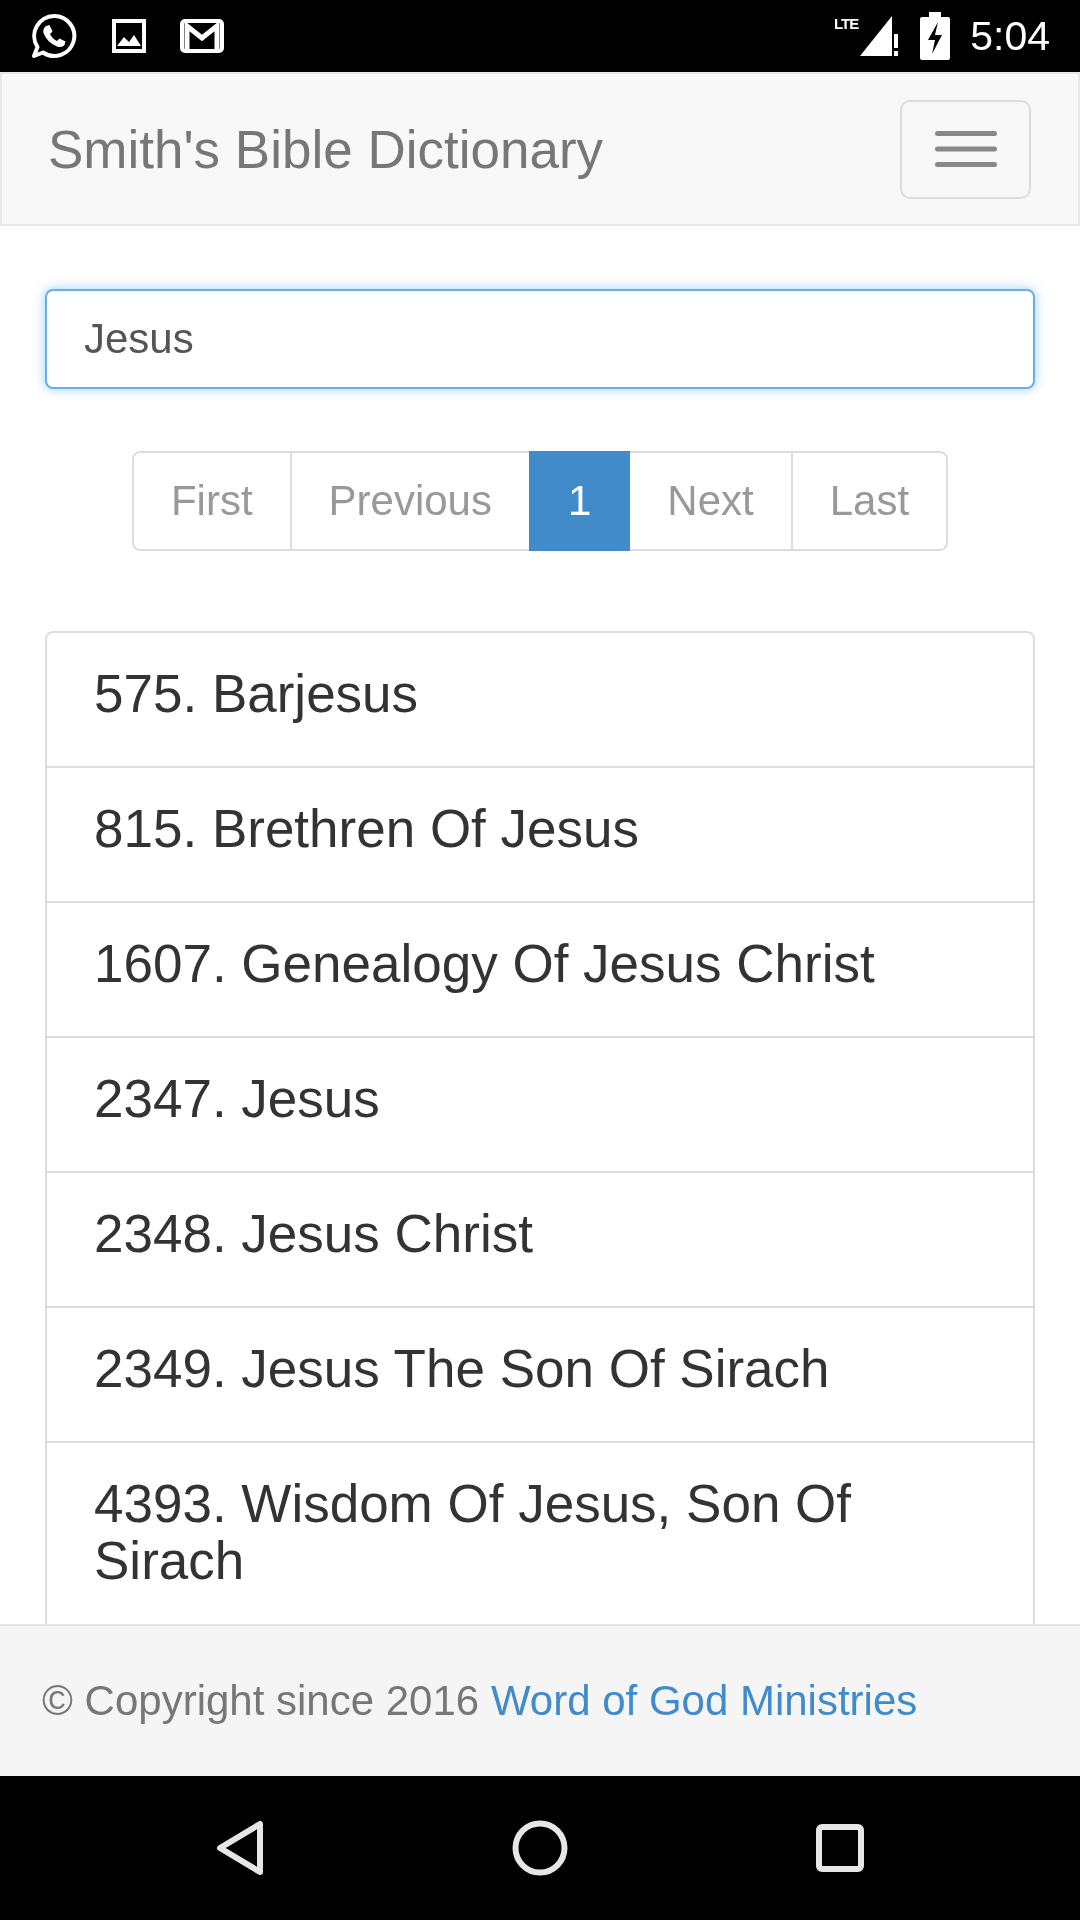 Image resolution: width=1080 pixels, height=1920 pixels. I want to click on chat-bubble-phone-icon, so click(54, 36).